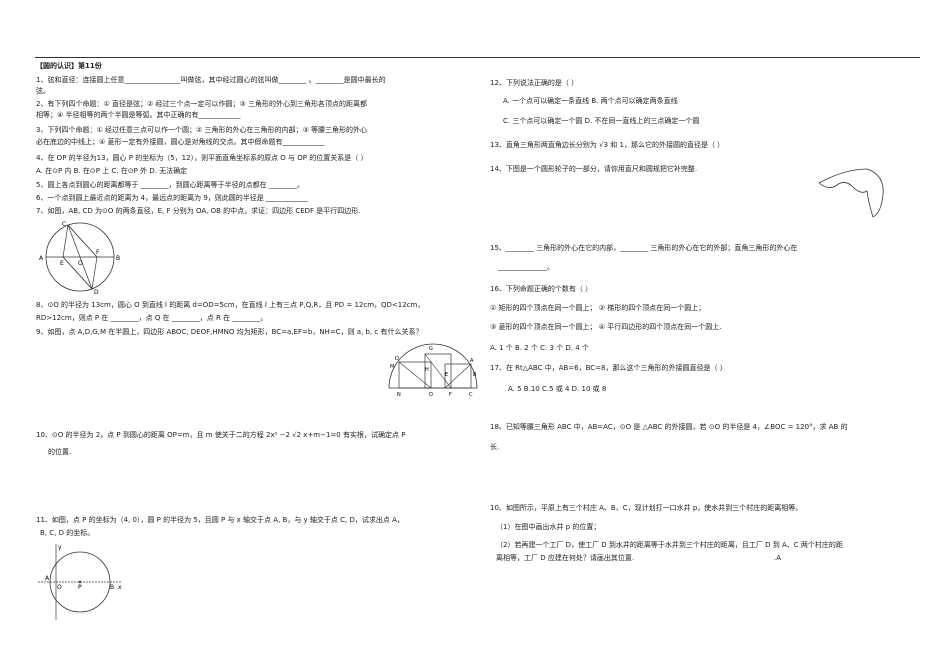  What do you see at coordinates (120, 587) in the screenshot?
I see `fig11-label-x: x` at bounding box center [120, 587].